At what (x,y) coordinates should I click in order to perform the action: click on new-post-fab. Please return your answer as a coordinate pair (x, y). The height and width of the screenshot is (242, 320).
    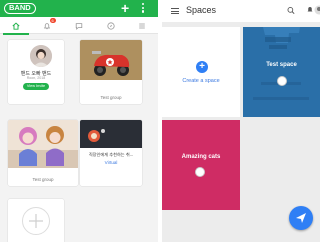
    Looking at the image, I should click on (301, 218).